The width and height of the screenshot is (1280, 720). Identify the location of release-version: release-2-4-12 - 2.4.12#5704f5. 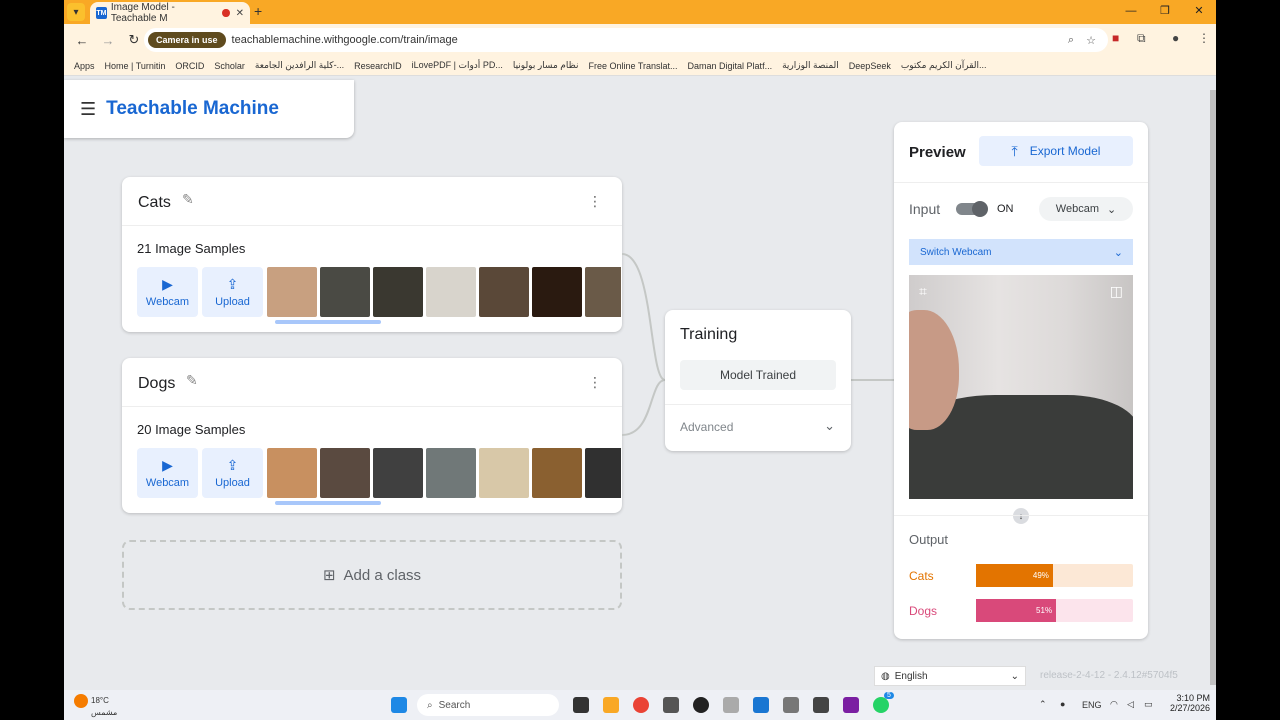
(1109, 675).